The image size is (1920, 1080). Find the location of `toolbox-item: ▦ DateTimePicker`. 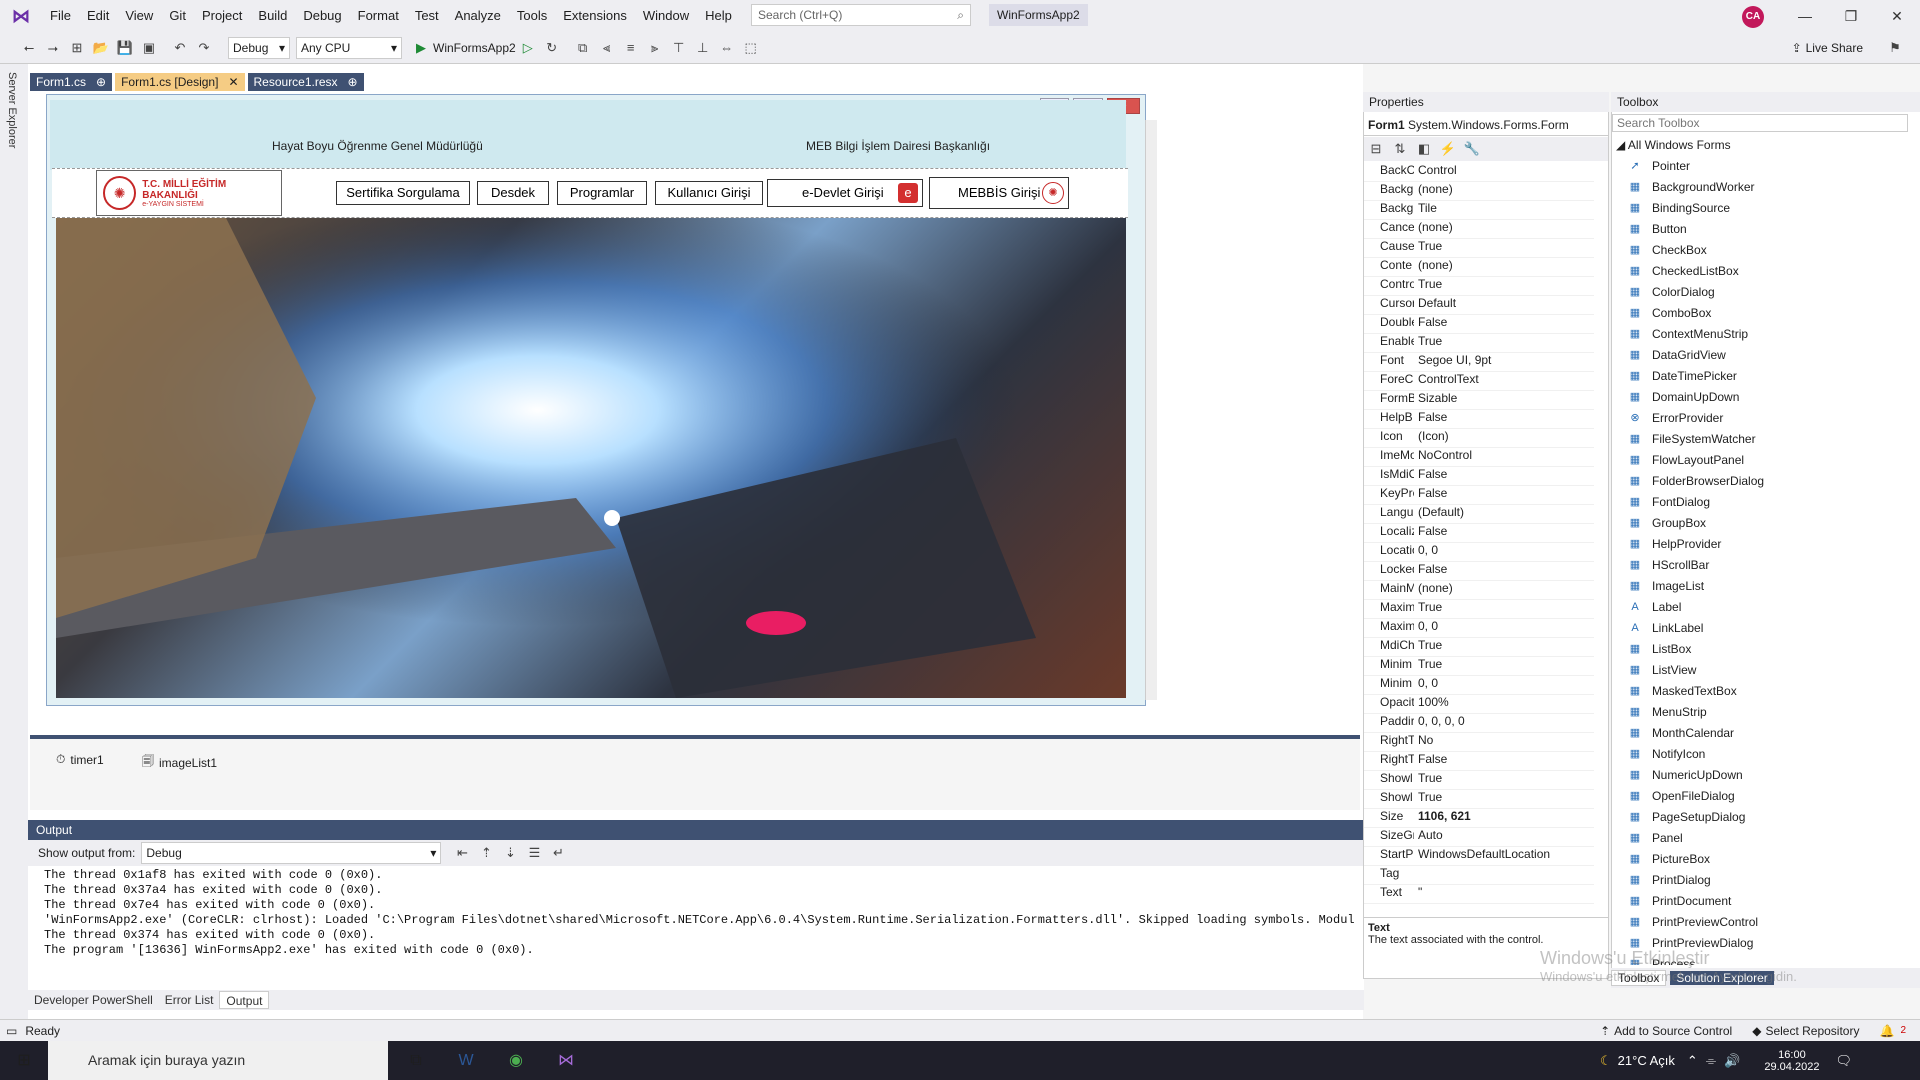

toolbox-item: ▦ DateTimePicker is located at coordinates (1759, 375).